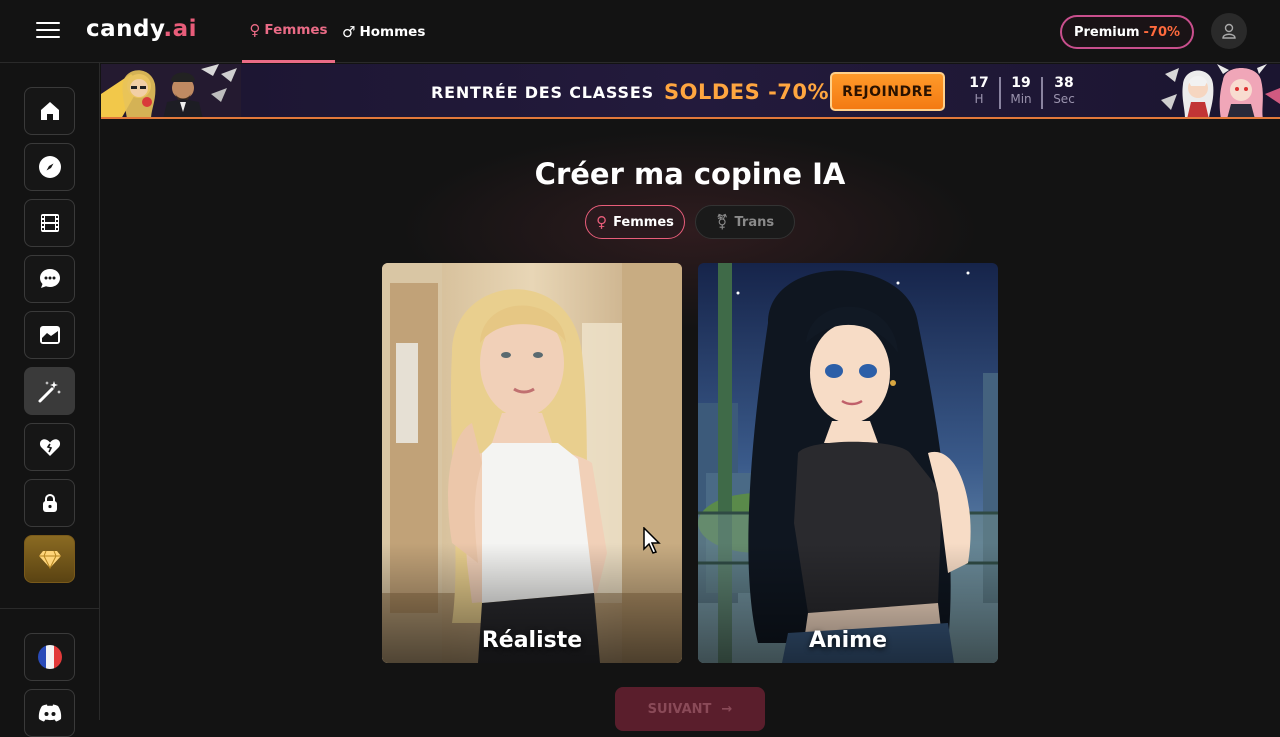 This screenshot has width=1280, height=737. I want to click on sidebar-item-videos, so click(49, 223).